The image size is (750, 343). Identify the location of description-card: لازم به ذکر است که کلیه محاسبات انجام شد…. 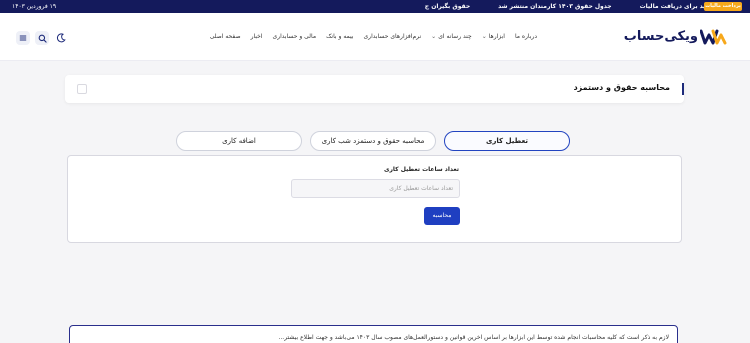
(373, 334).